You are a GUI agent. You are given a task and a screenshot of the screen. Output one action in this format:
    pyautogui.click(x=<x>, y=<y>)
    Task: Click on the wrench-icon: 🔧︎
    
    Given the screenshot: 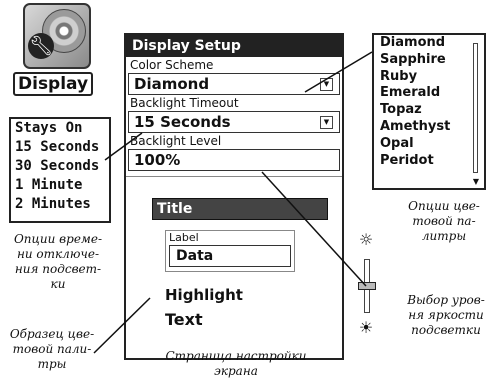 What is the action you would take?
    pyautogui.click(x=41, y=46)
    